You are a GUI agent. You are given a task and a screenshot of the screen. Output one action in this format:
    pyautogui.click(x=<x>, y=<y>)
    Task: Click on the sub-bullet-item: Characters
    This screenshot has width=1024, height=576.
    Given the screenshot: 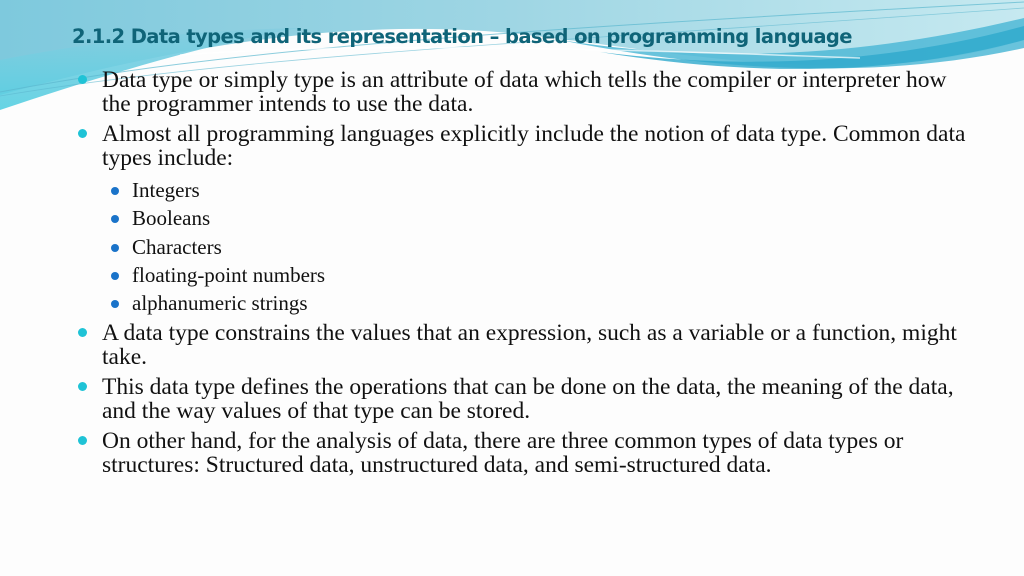 What is the action you would take?
    pyautogui.click(x=540, y=247)
    